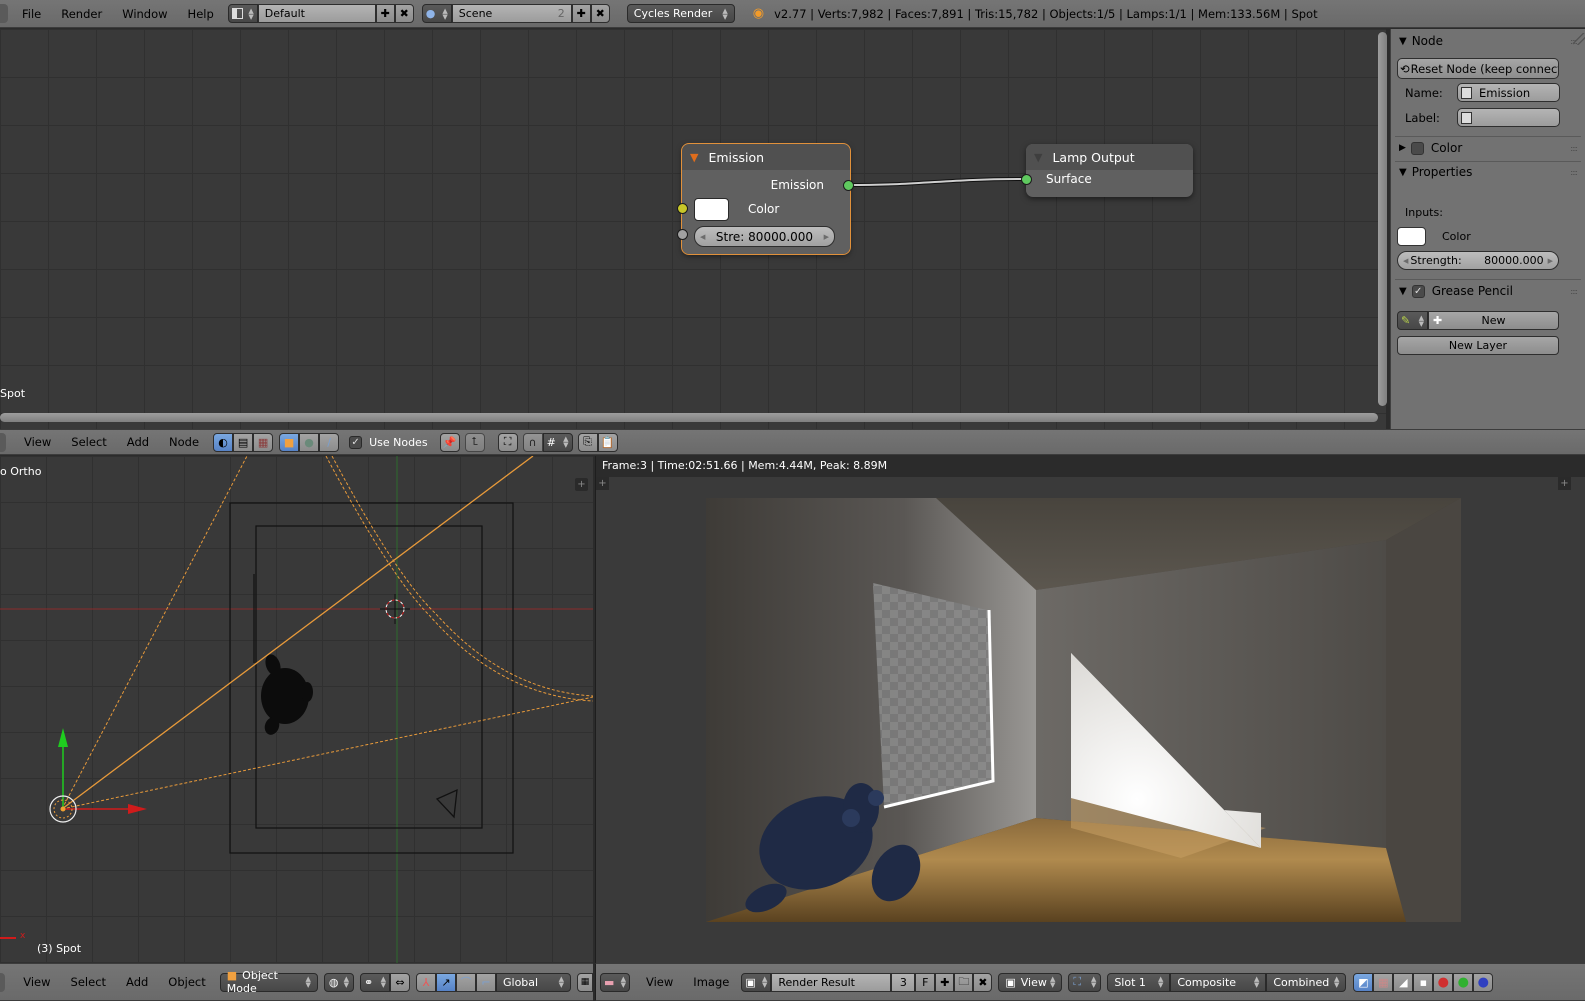 The image size is (1585, 1001). What do you see at coordinates (682, 234) in the screenshot?
I see `strength-input-socket` at bounding box center [682, 234].